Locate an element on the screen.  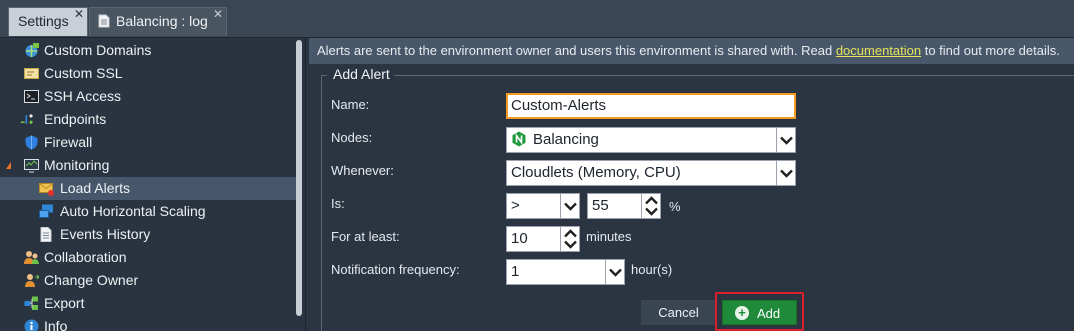
sidebar-item-auto-horizontal-scaling: Auto Horizontal Scaling is located at coordinates (148, 211).